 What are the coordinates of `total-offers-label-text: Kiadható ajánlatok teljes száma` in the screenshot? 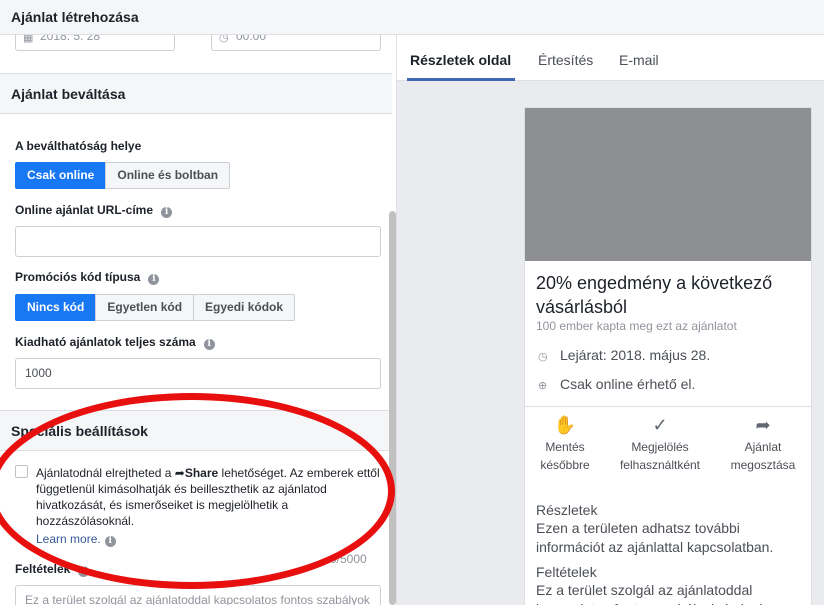 It's located at (105, 342).